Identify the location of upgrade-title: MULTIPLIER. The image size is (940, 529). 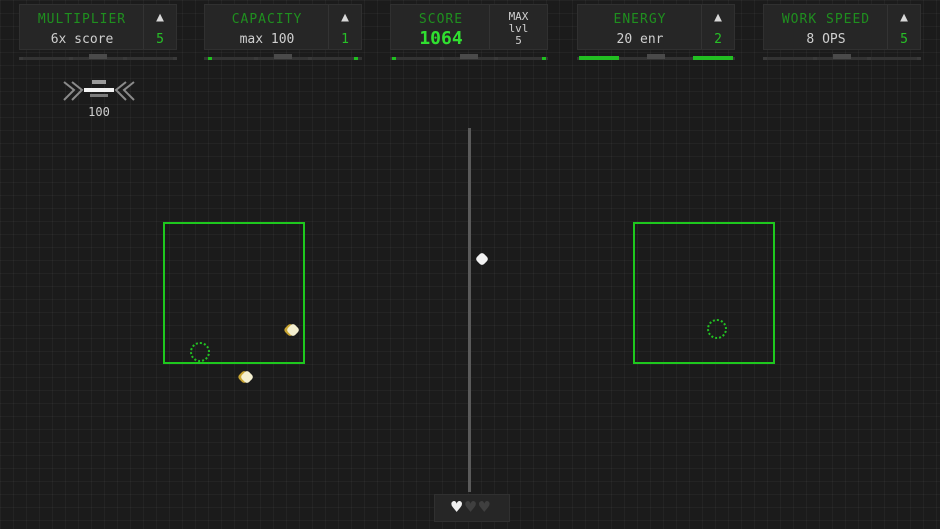
(82, 19).